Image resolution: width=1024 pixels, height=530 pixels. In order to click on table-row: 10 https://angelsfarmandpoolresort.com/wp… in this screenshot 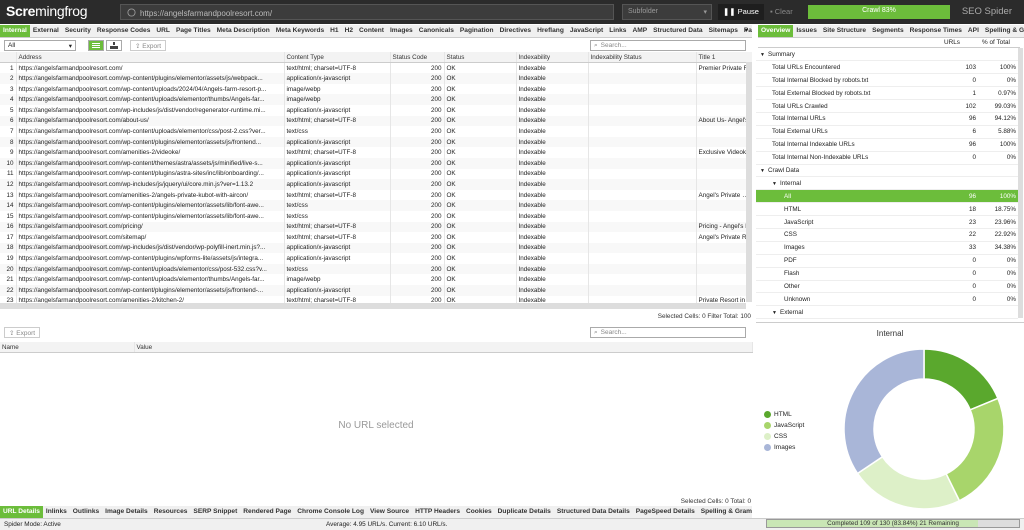, I will do `click(376, 163)`.